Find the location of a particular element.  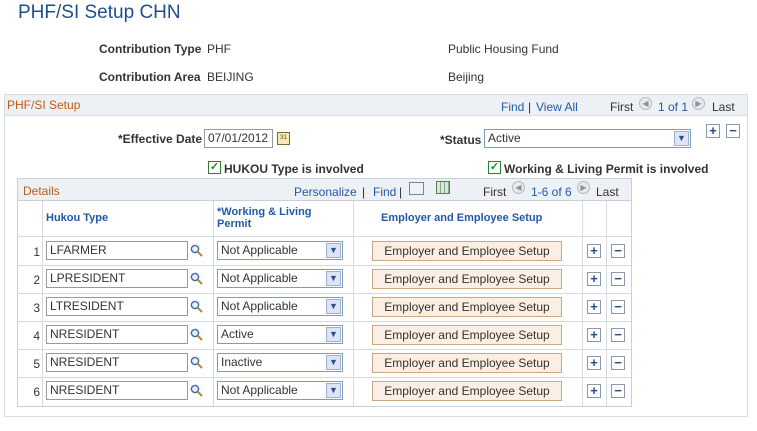

column-header-hukou-type: Hukou Type is located at coordinates (77, 218).